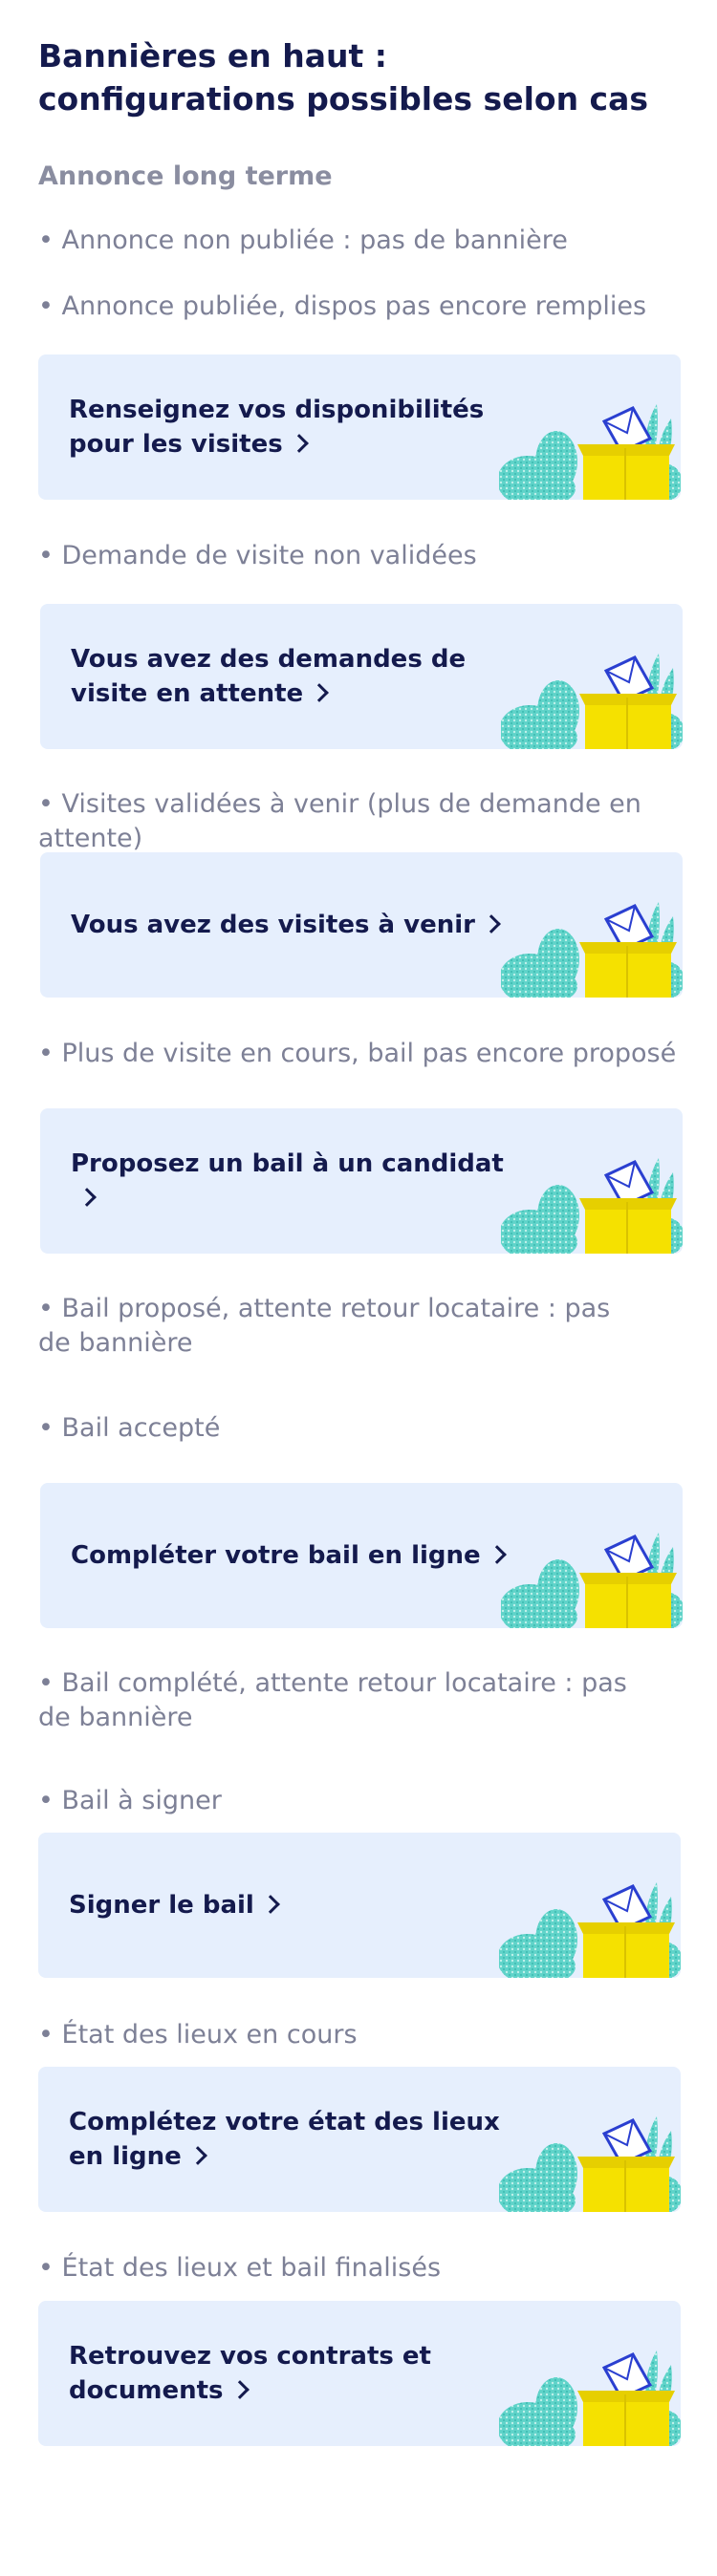  Describe the element at coordinates (185, 176) in the screenshot. I see `section-subtitle: Annonce long terme` at that location.